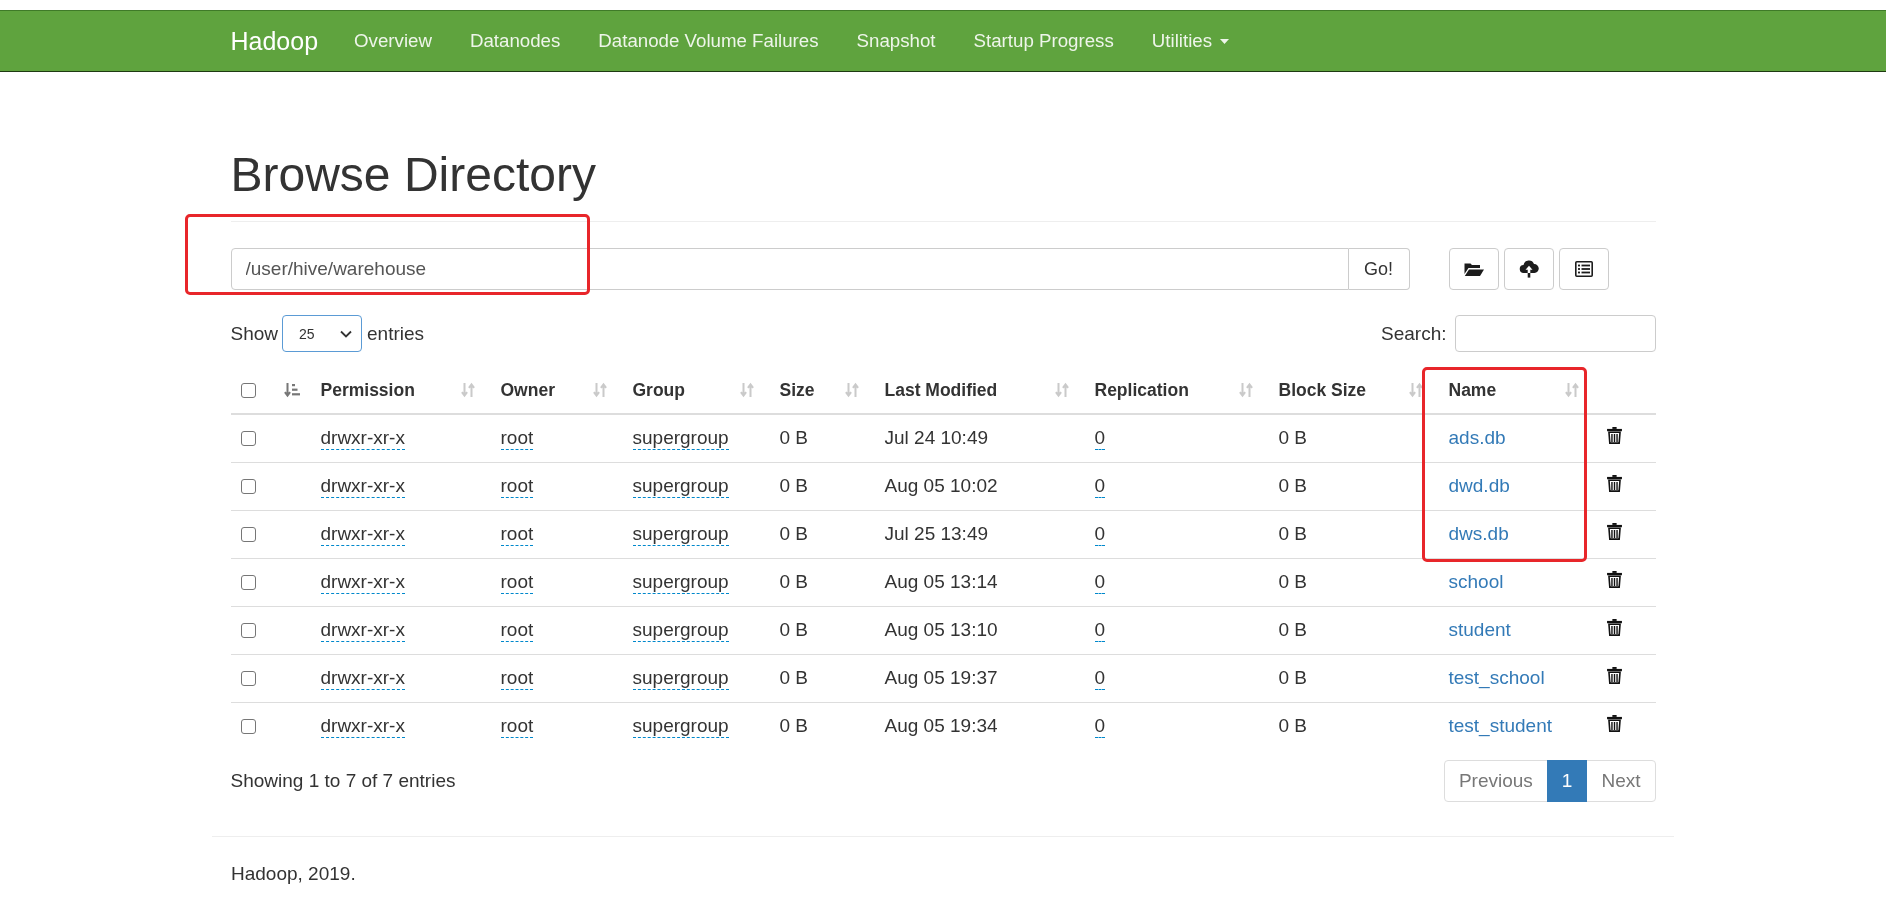 The image size is (1886, 898). What do you see at coordinates (1415, 390) in the screenshot?
I see `sort-icon` at bounding box center [1415, 390].